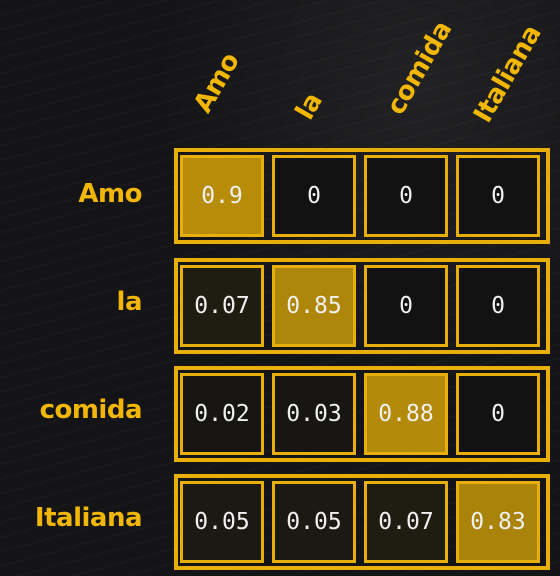  I want to click on row-label: comida, so click(91, 410).